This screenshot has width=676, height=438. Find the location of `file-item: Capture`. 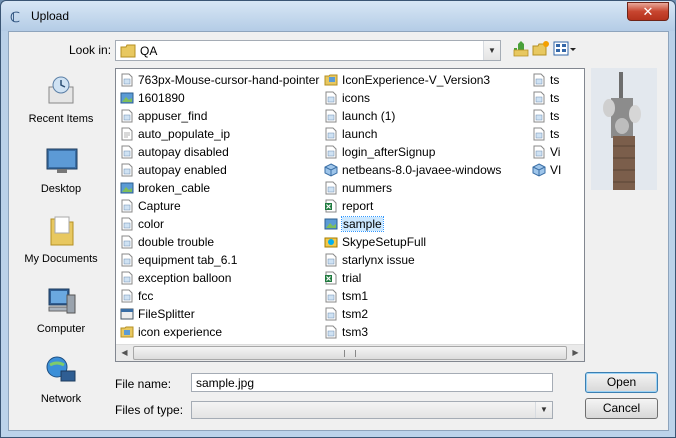

file-item: Capture is located at coordinates (218, 206).